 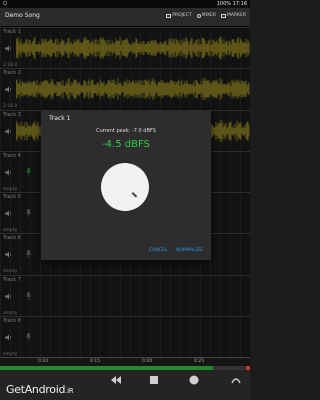 I want to click on project-button: PROJECT, so click(x=179, y=15).